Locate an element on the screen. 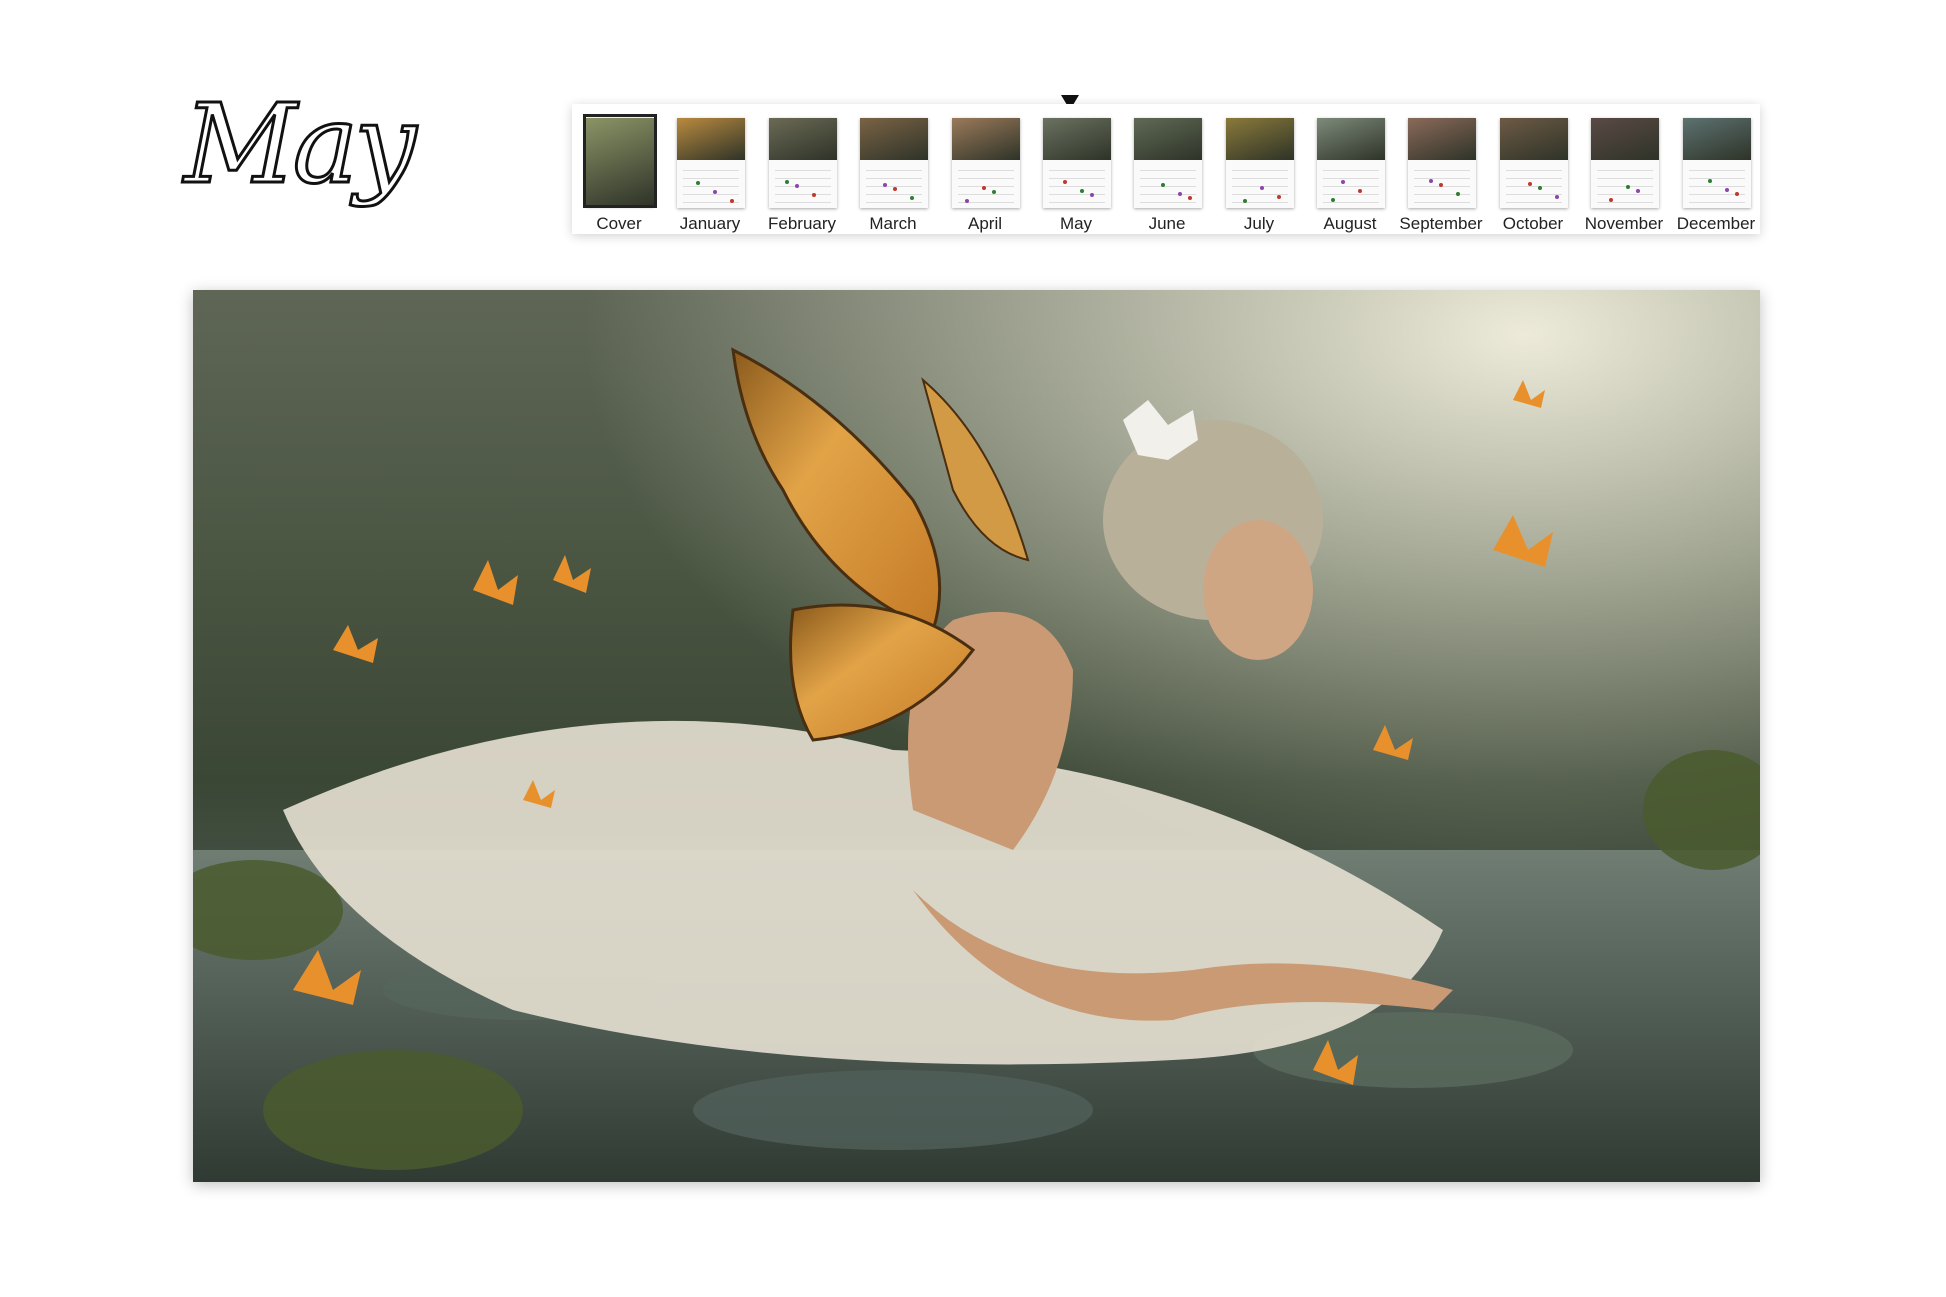 The height and width of the screenshot is (1297, 1946). month-title-script: May is located at coordinates (302, 144).